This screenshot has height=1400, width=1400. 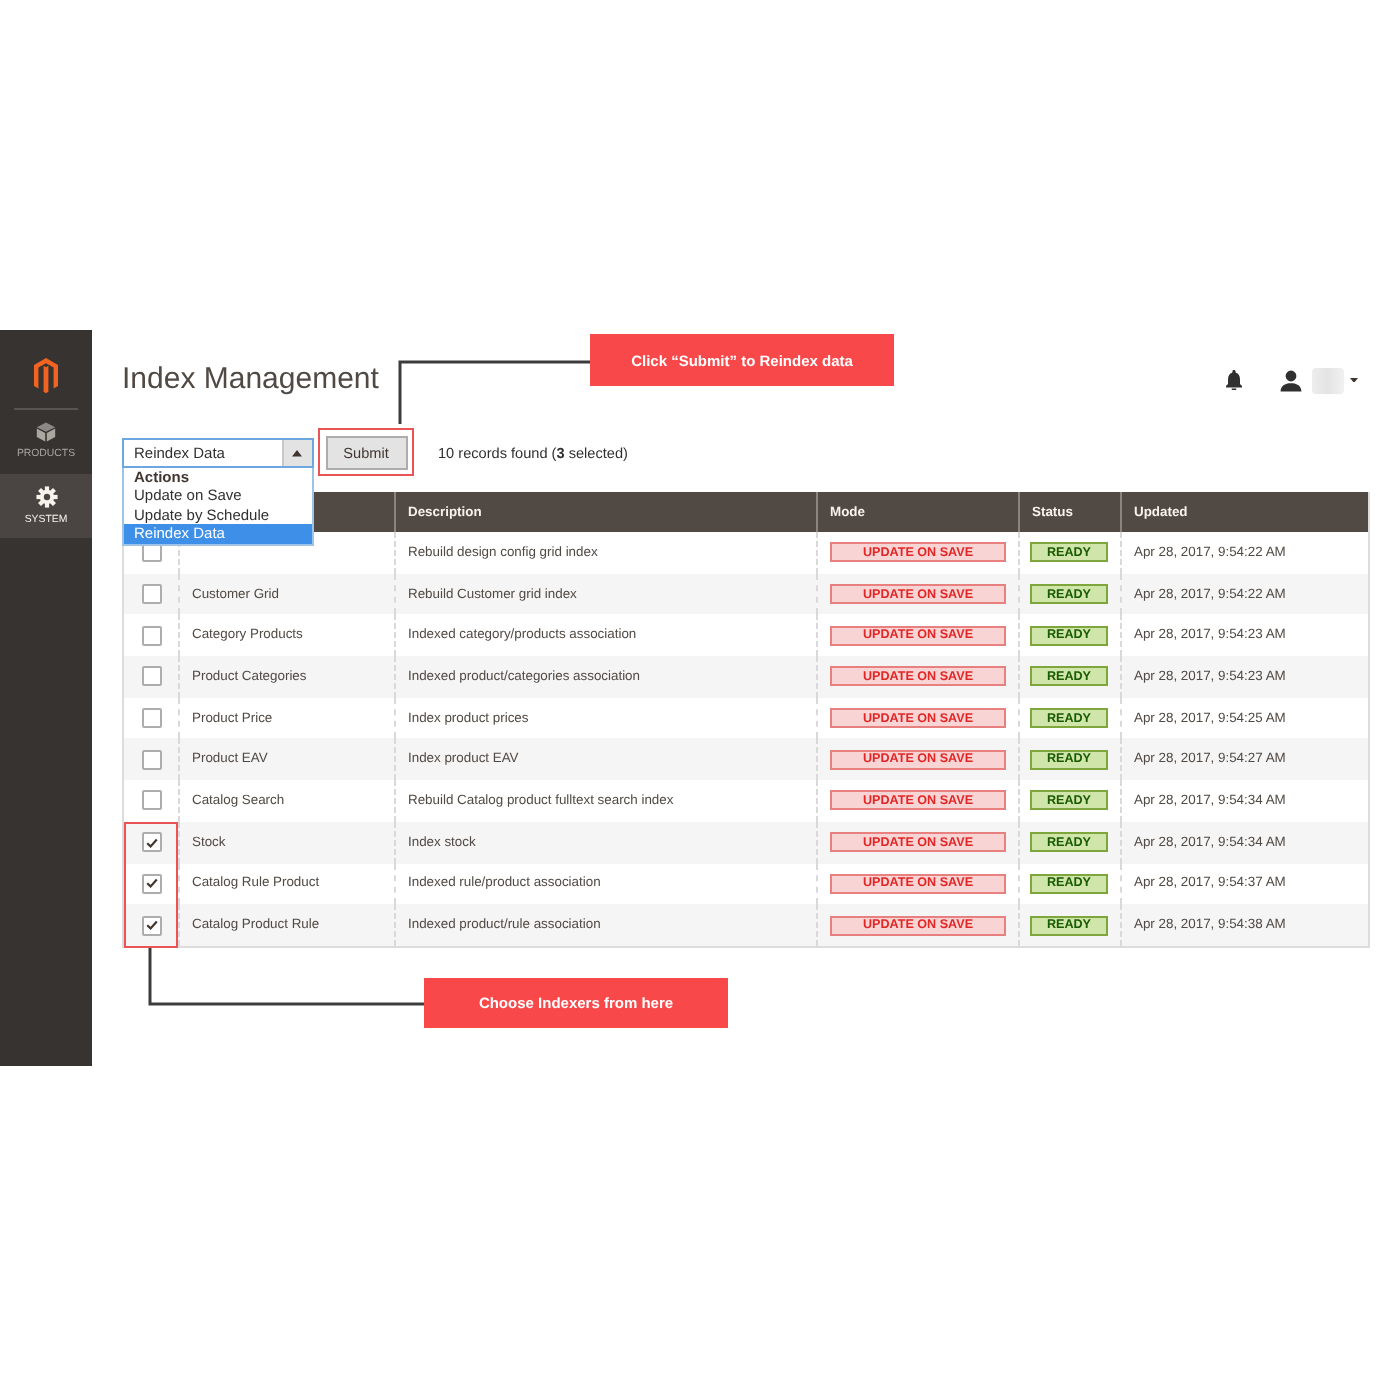 What do you see at coordinates (250, 380) in the screenshot?
I see `page-title: Index Management` at bounding box center [250, 380].